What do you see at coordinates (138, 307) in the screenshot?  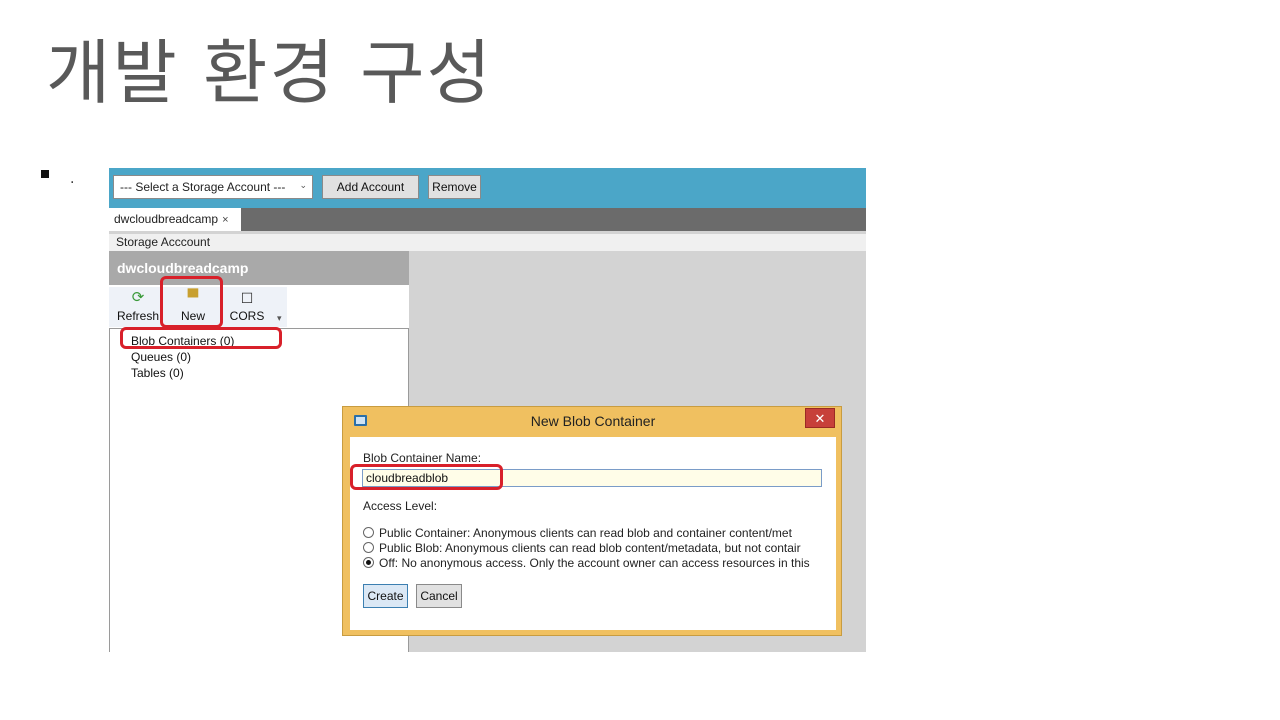 I see `refresh-button: ⟳ Refresh` at bounding box center [138, 307].